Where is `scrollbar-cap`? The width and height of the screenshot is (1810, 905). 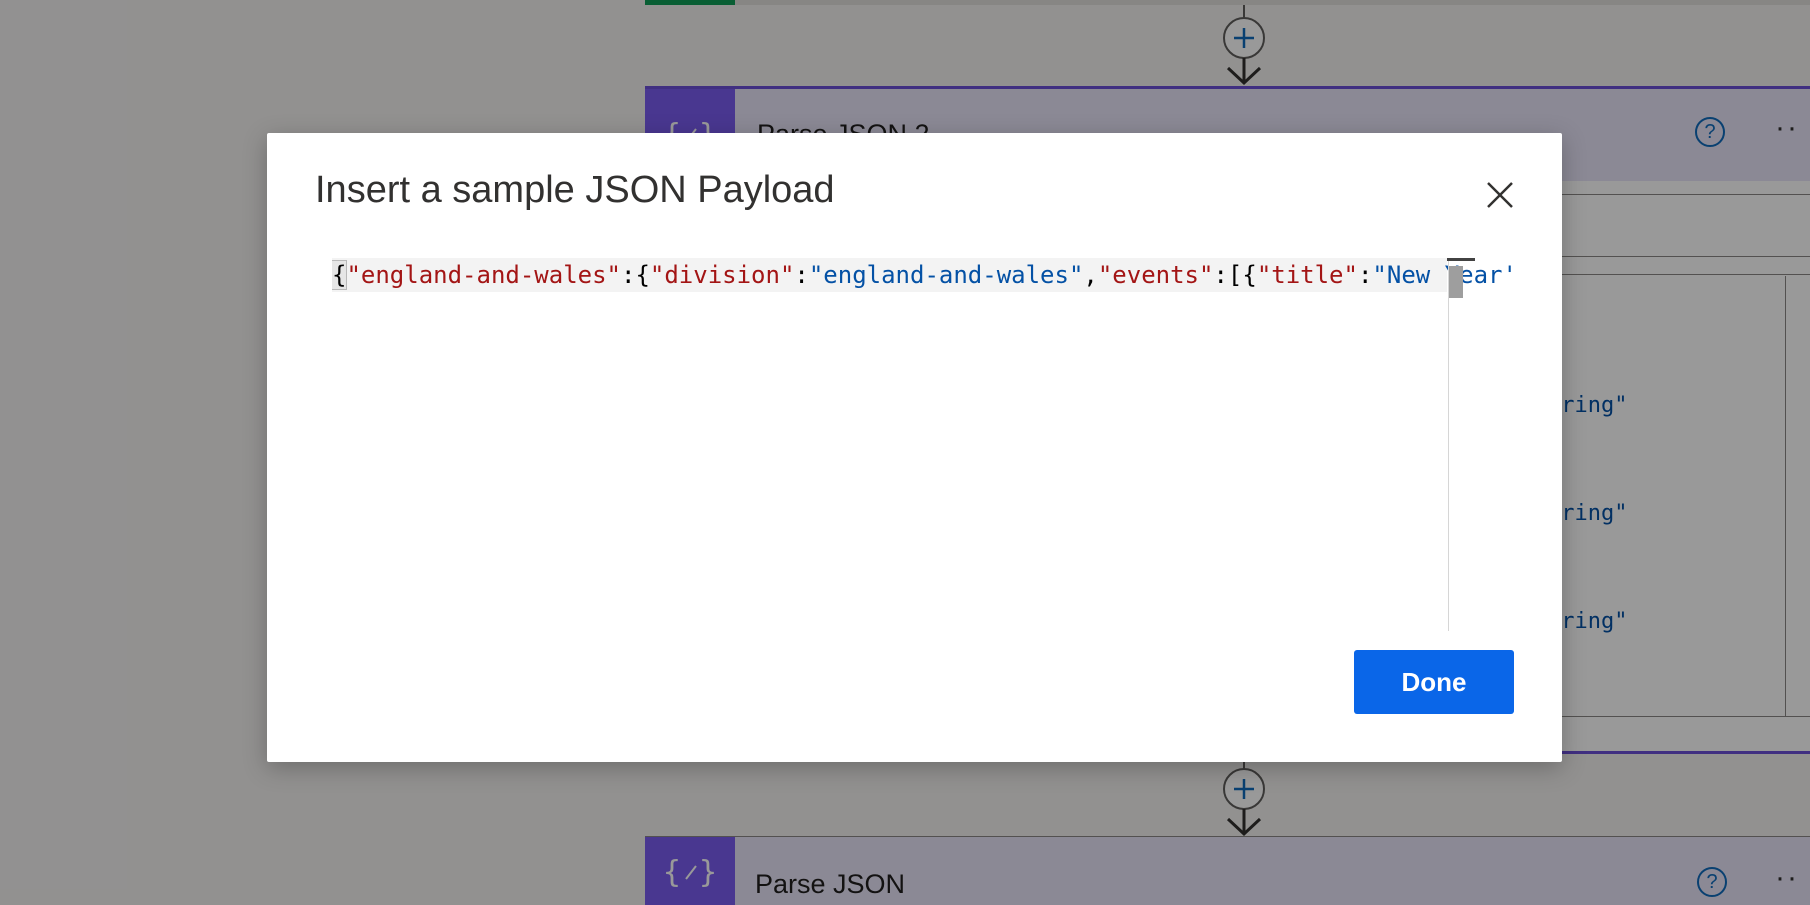
scrollbar-cap is located at coordinates (1461, 259).